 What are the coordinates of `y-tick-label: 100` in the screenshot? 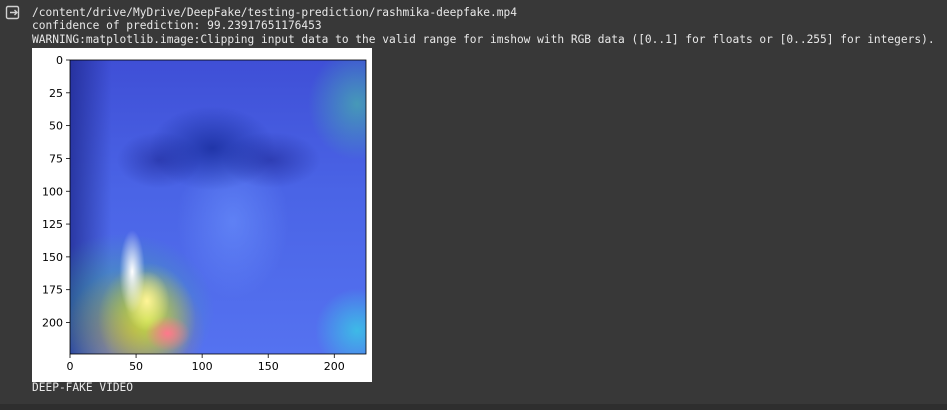 It's located at (52, 191).